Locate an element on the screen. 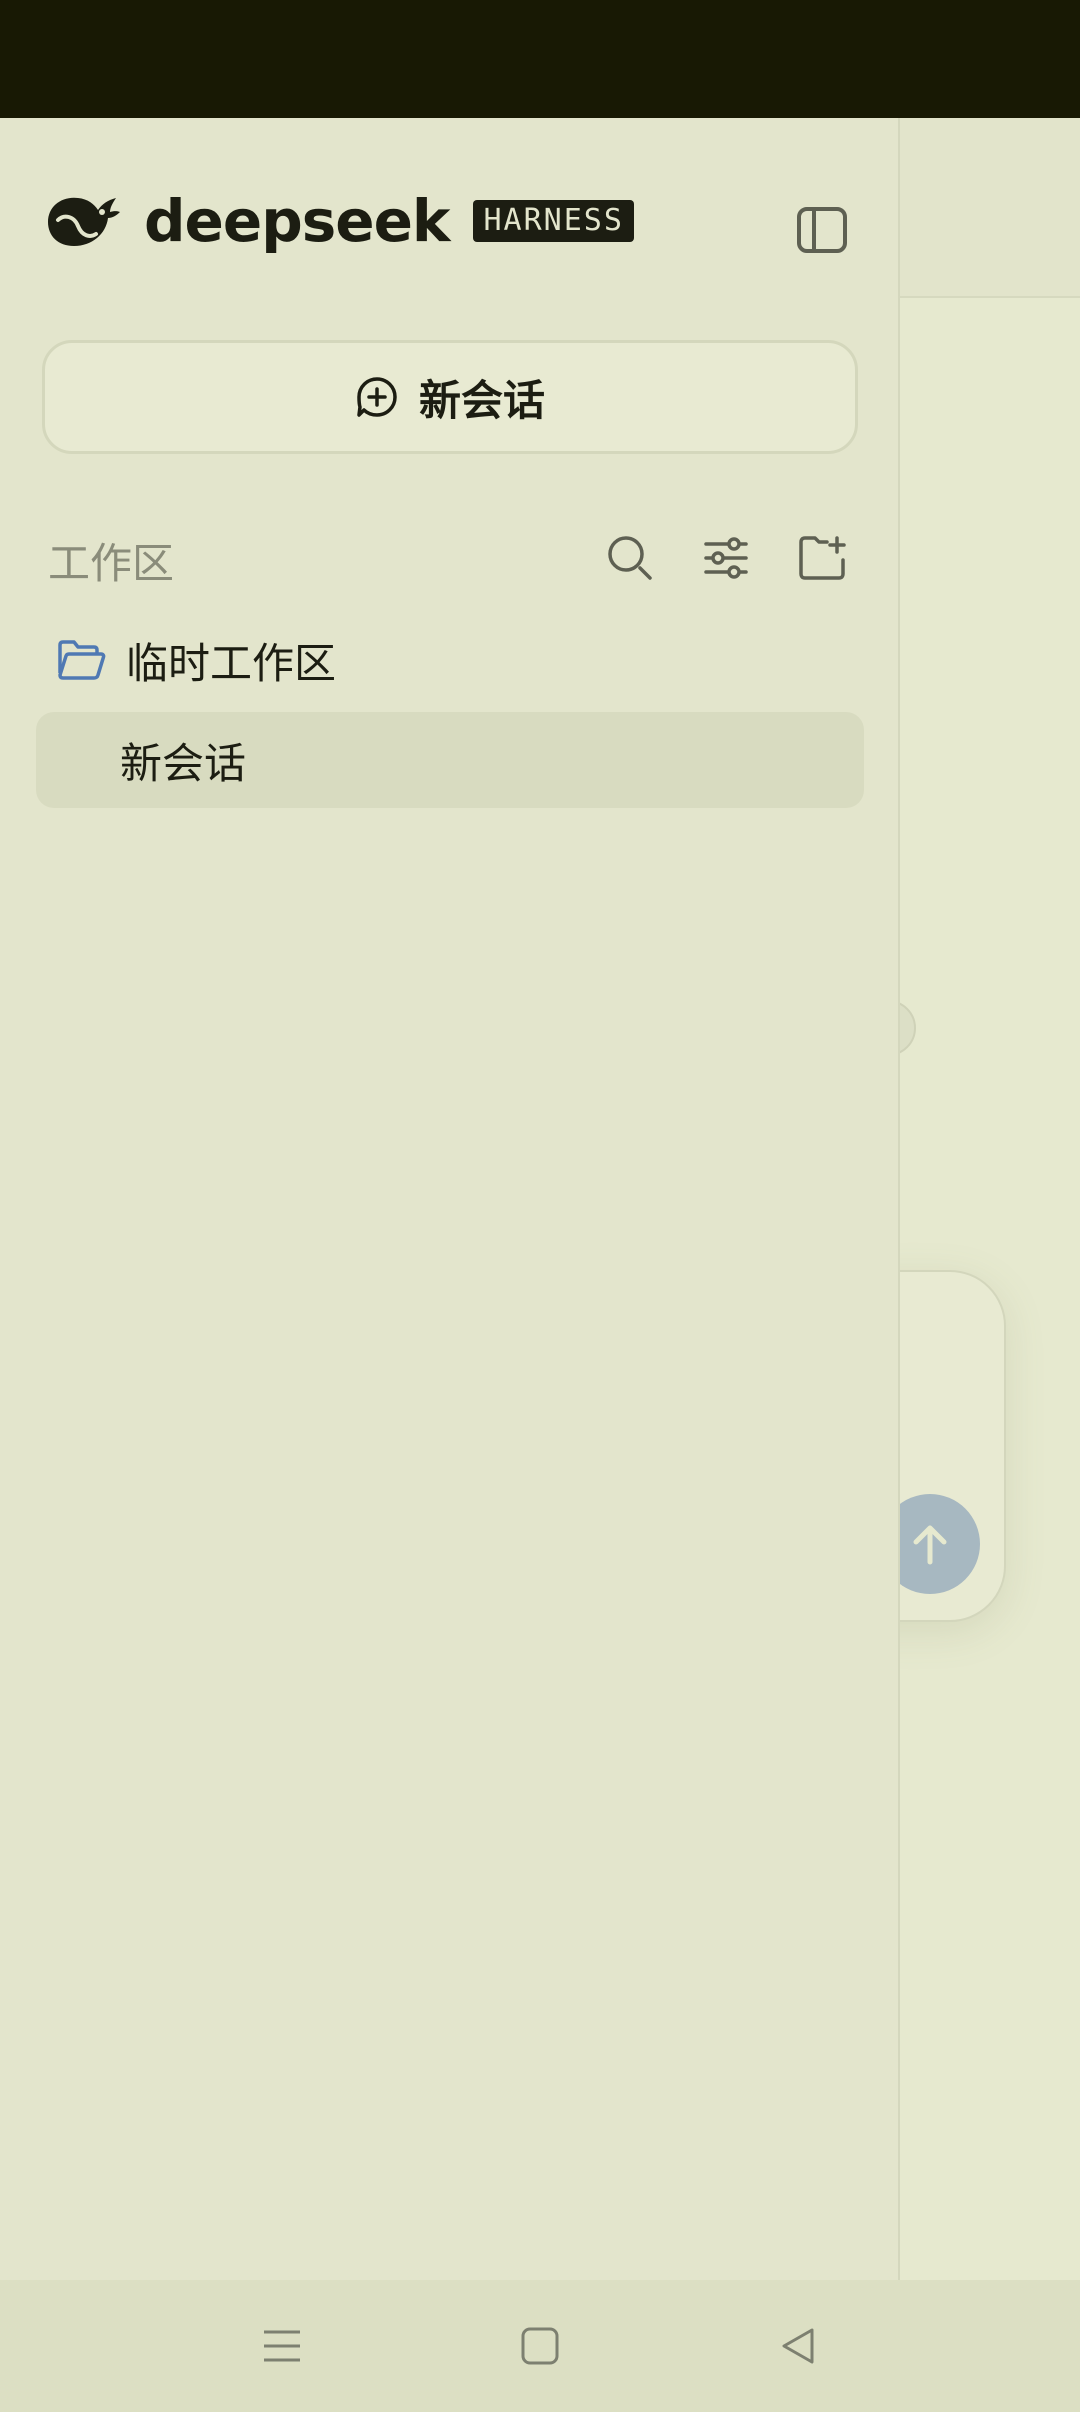 The image size is (1080, 2412). menu-icon is located at coordinates (282, 2346).